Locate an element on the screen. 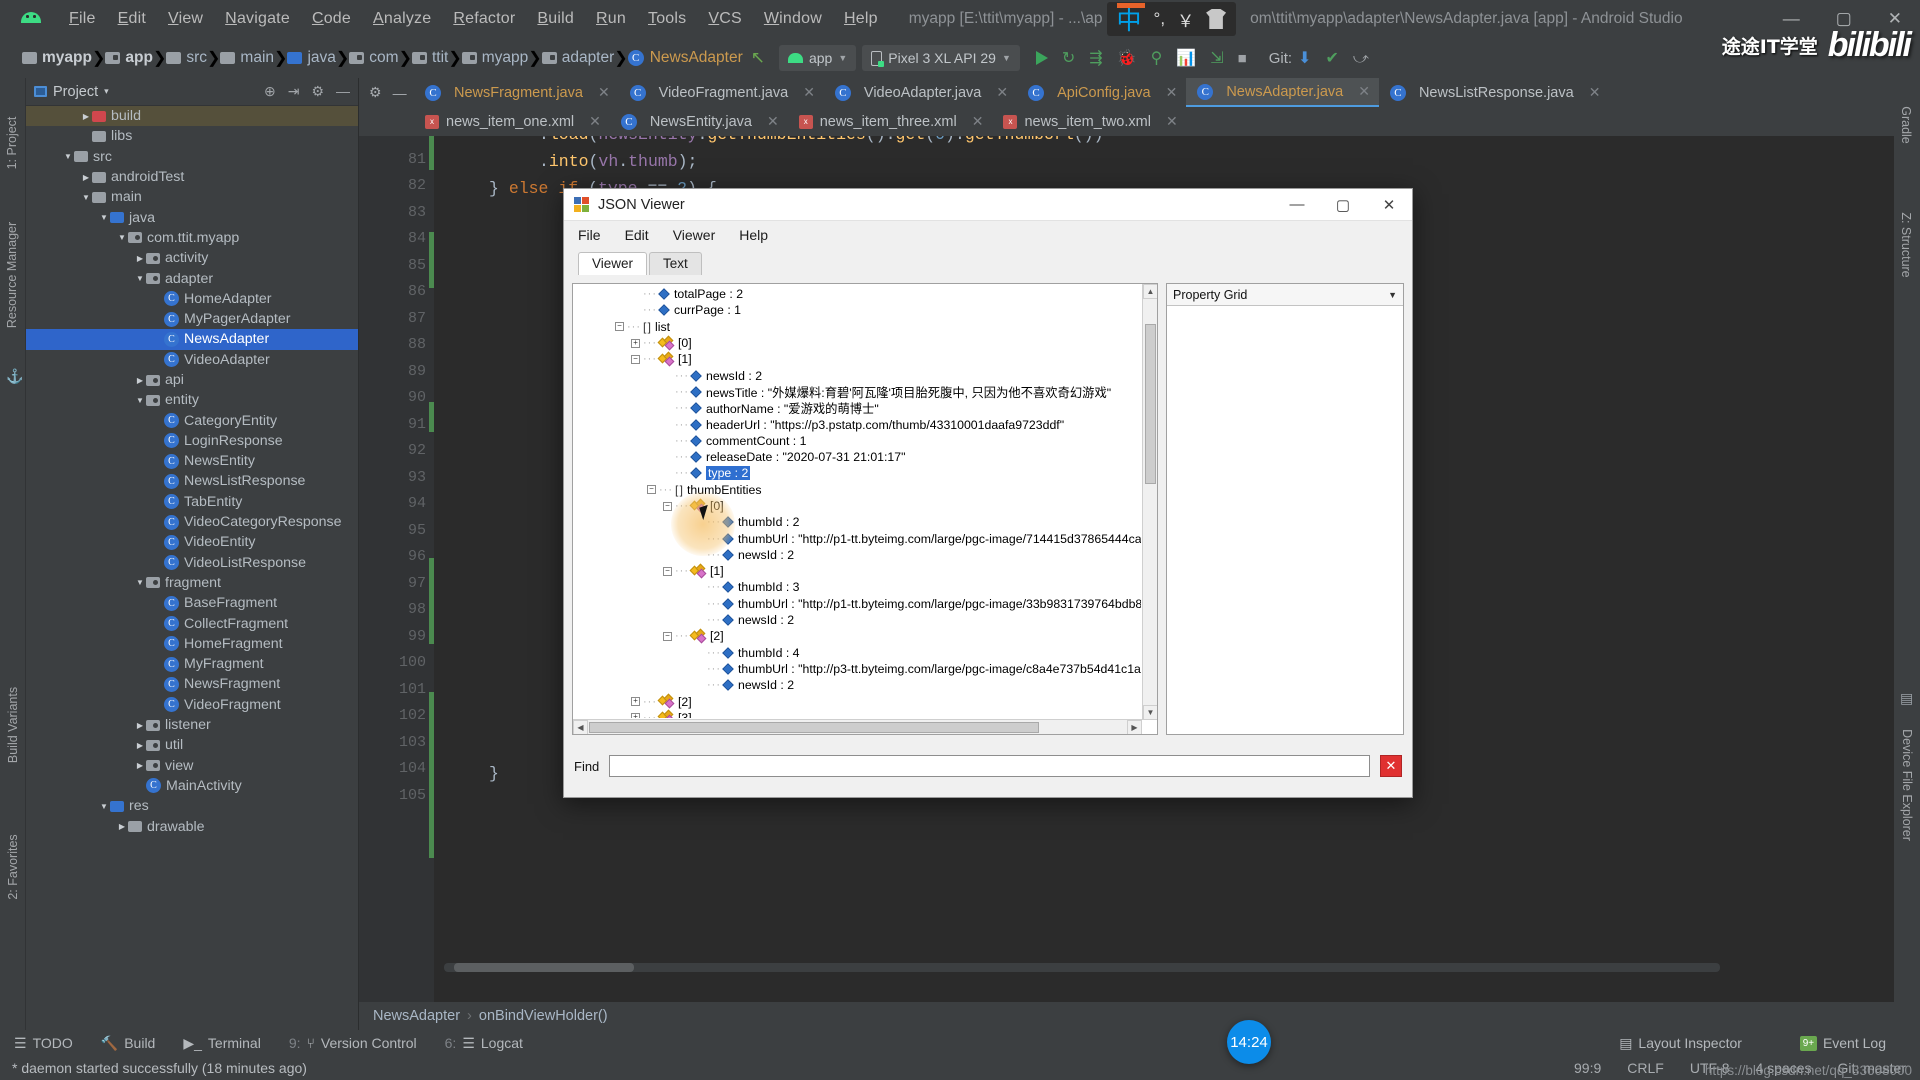  editor-tab-row-controls: ⚙ — is located at coordinates (386, 92).